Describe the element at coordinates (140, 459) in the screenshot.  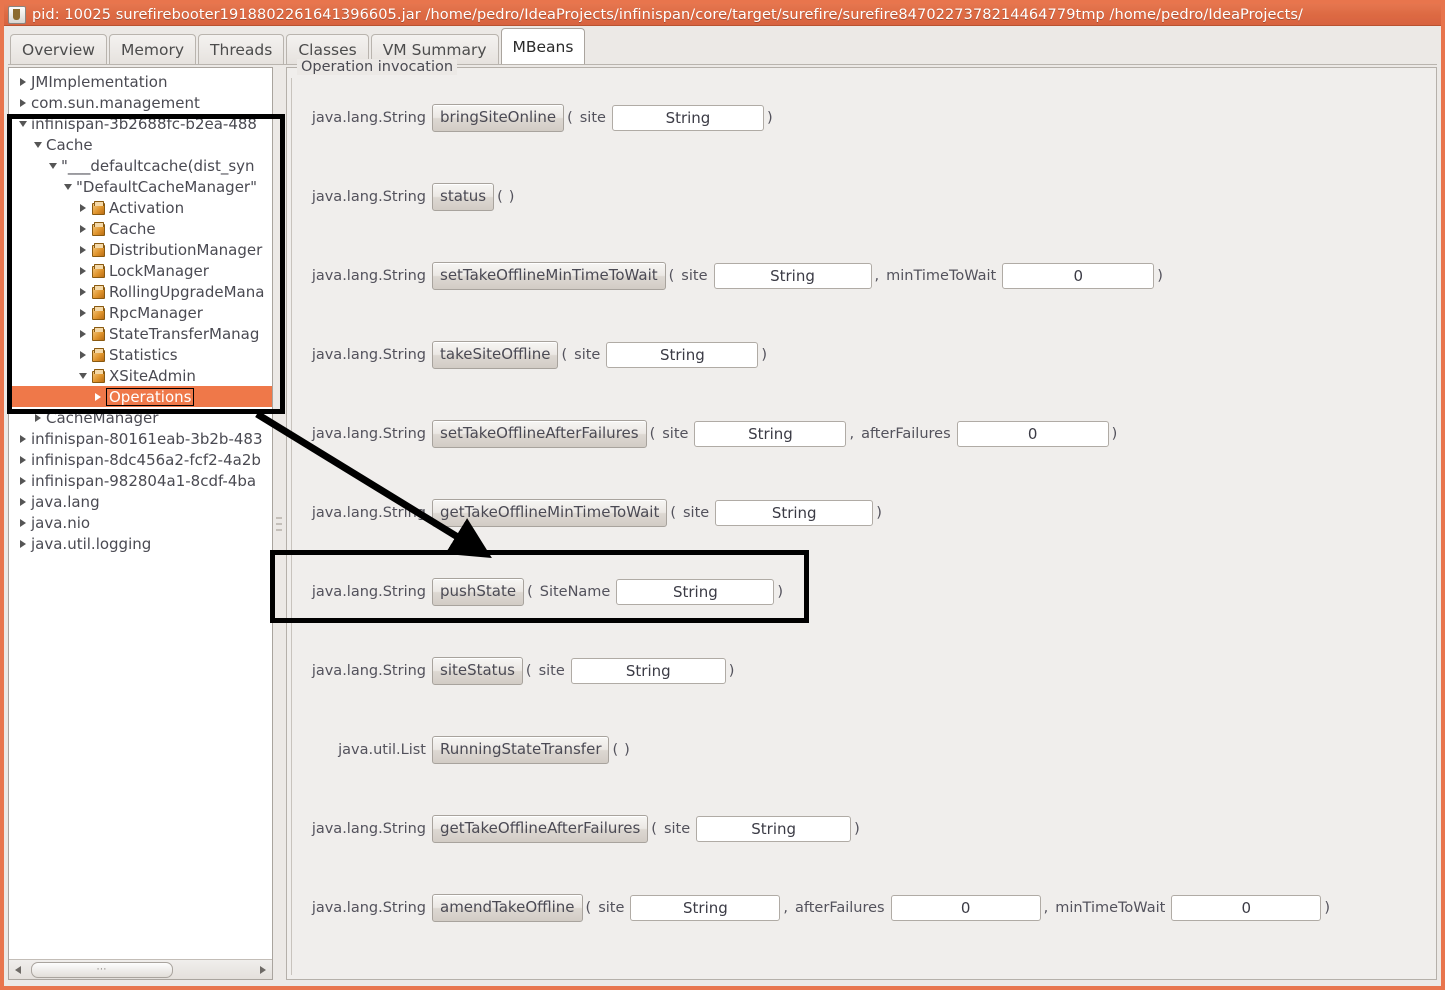
I see `tree-node-infinispan-8dc456a2-fcf2-4a2b: infinispan-8dc456a2-fcf2-4a2b` at that location.